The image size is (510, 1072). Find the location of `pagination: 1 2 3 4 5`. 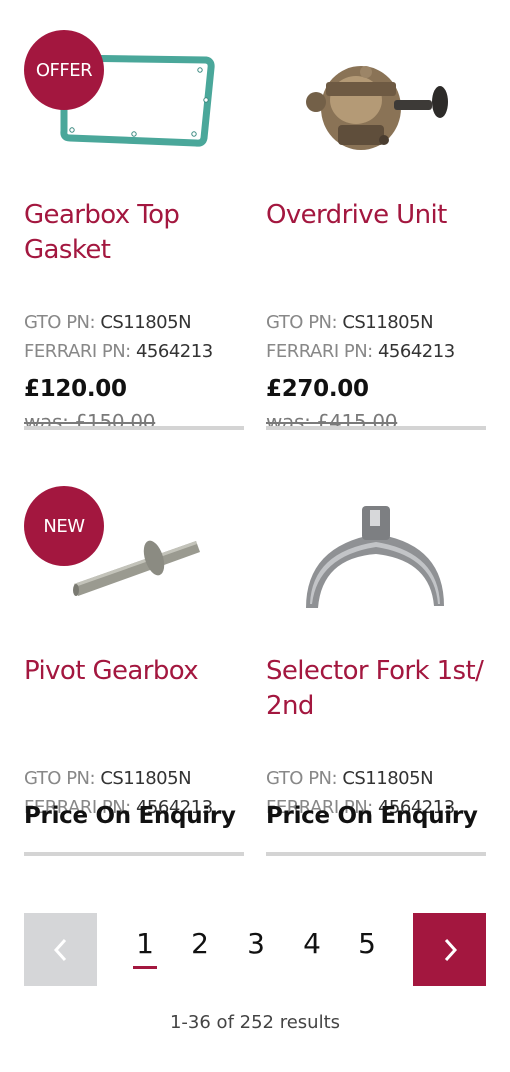

pagination: 1 2 3 4 5 is located at coordinates (255, 949).